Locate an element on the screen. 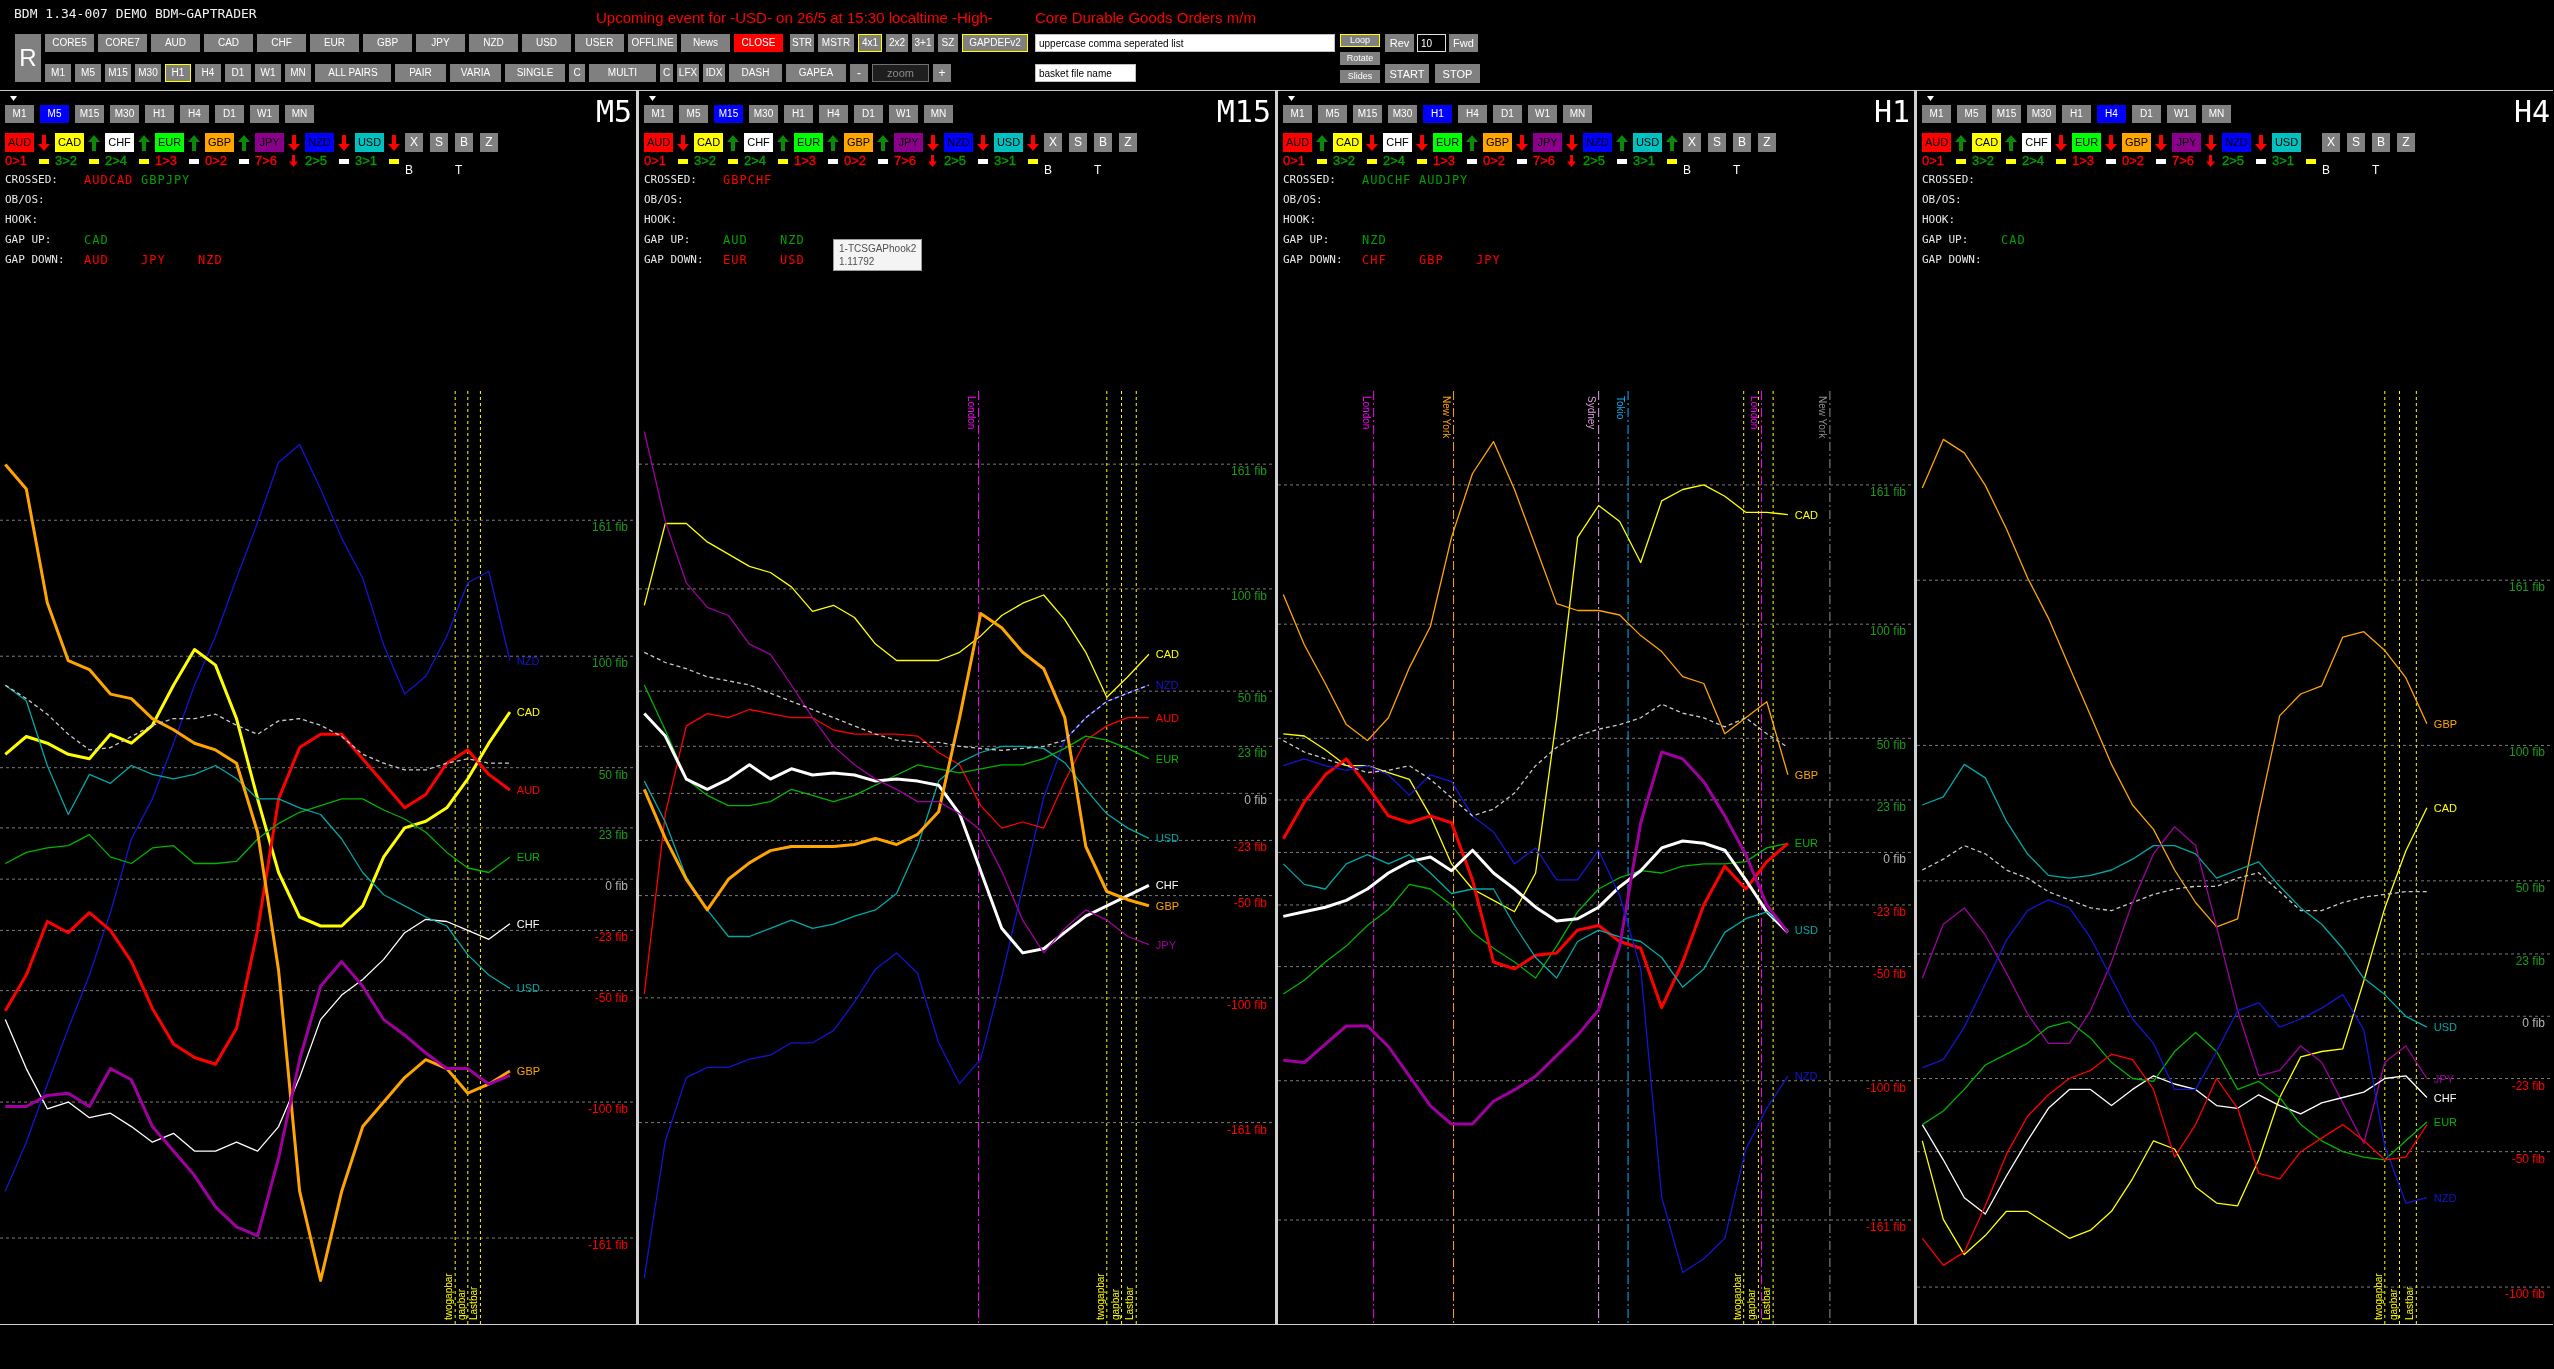 This screenshot has width=2554, height=1369. toolbar-button: CHF is located at coordinates (281, 43).